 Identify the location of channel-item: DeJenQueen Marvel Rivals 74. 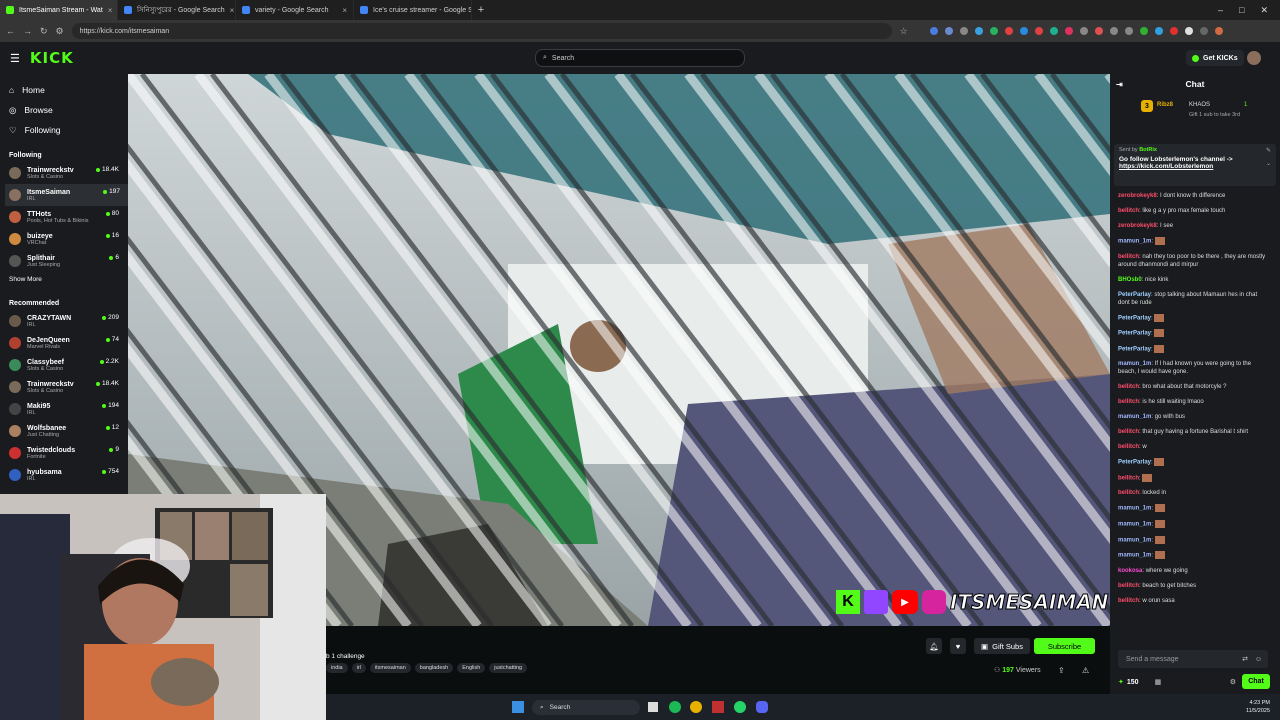
(68, 343).